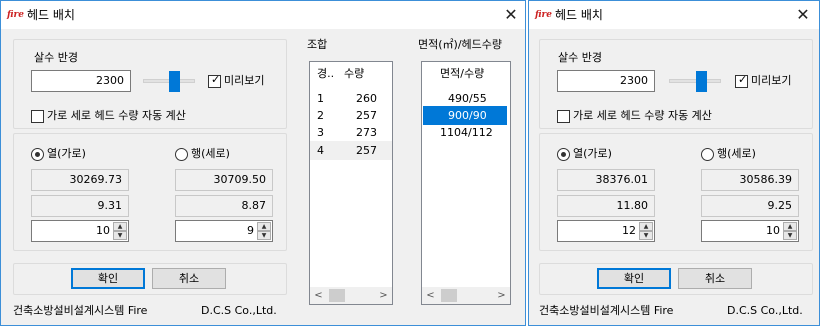 The image size is (820, 326). What do you see at coordinates (325, 74) in the screenshot?
I see `combo-header-path: 경..` at bounding box center [325, 74].